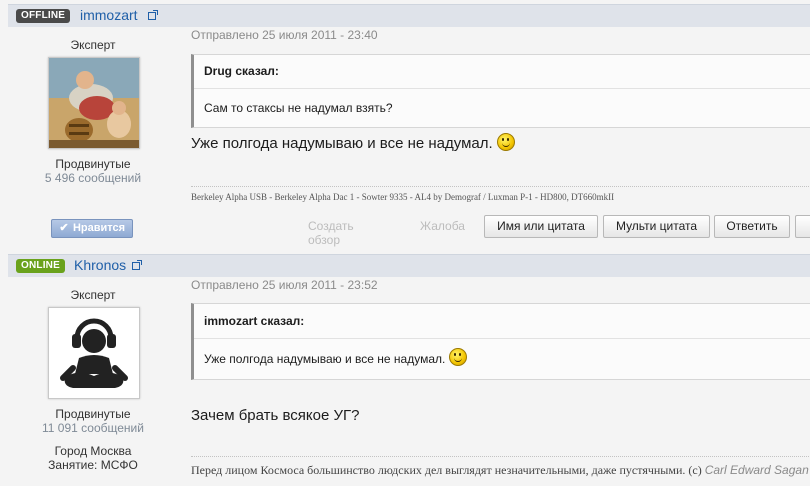 This screenshot has height=486, width=810. What do you see at coordinates (99, 228) in the screenshot?
I see `like-label: Нравится` at bounding box center [99, 228].